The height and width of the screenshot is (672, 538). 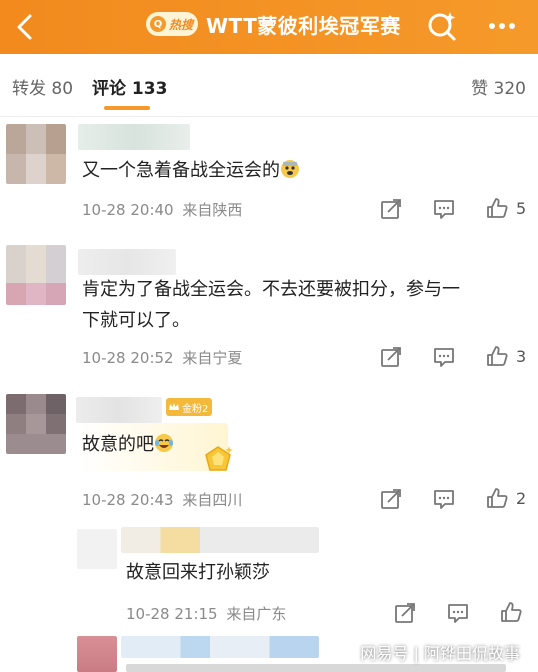 What do you see at coordinates (212, 358) in the screenshot?
I see `comment-location: 来自宁夏` at bounding box center [212, 358].